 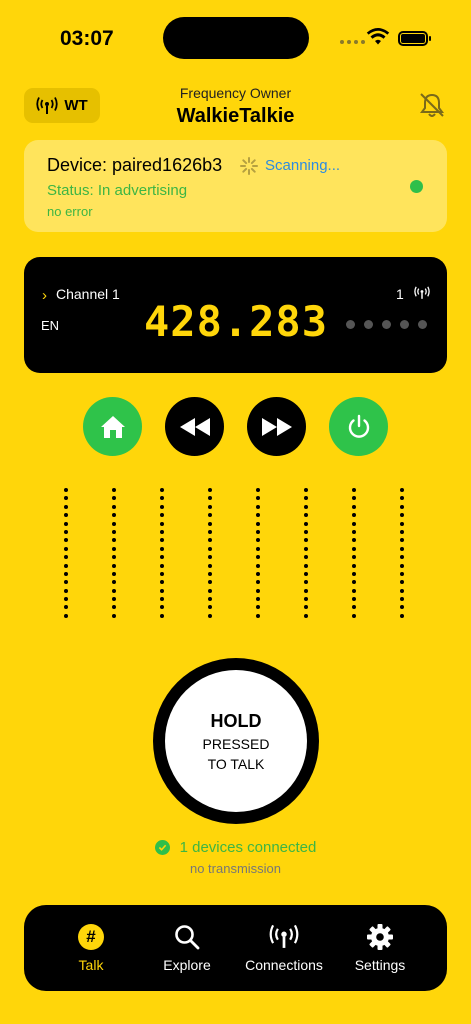 I want to click on tab-settings: Settings, so click(x=380, y=948).